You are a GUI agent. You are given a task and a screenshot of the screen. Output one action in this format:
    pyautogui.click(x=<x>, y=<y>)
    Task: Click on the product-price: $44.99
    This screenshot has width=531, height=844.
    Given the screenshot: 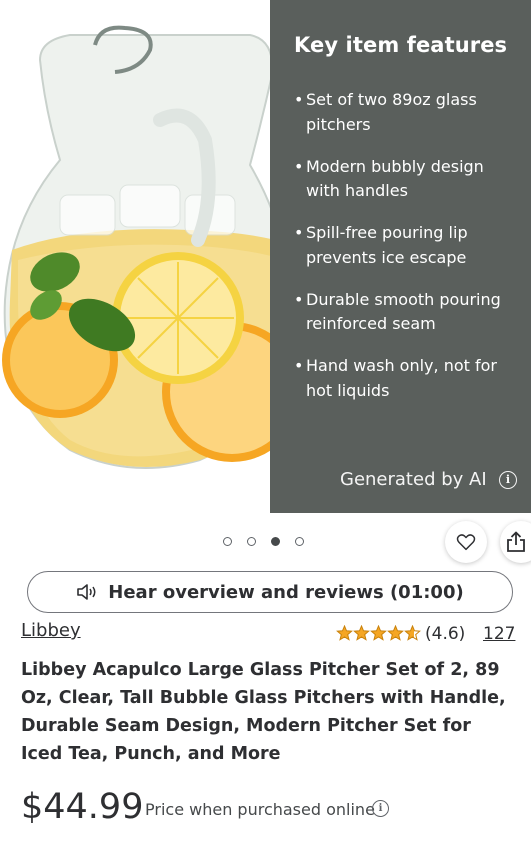 What is the action you would take?
    pyautogui.click(x=82, y=807)
    